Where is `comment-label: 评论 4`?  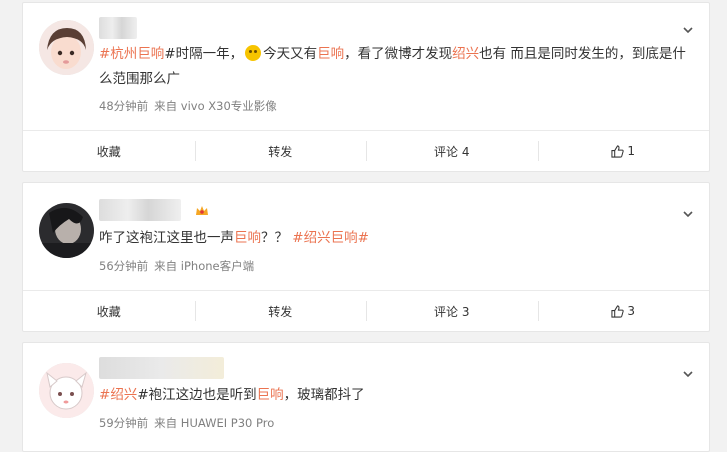 comment-label: 评论 4 is located at coordinates (452, 151).